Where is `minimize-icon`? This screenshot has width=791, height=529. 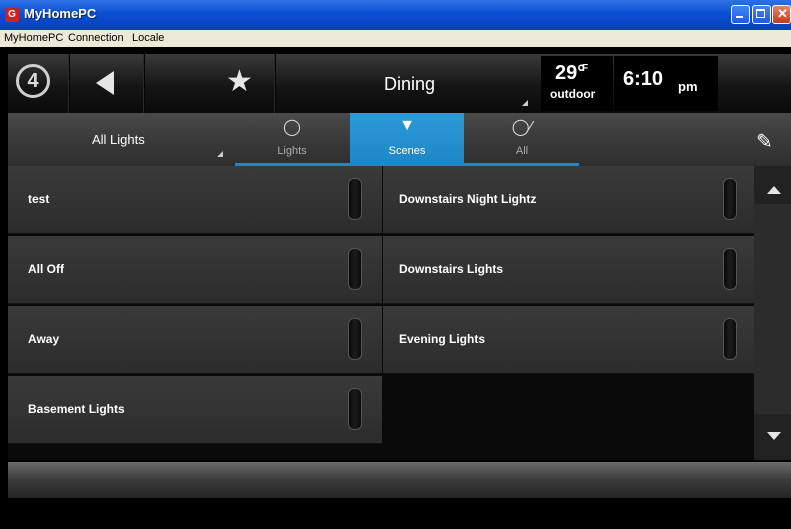 minimize-icon is located at coordinates (739, 17).